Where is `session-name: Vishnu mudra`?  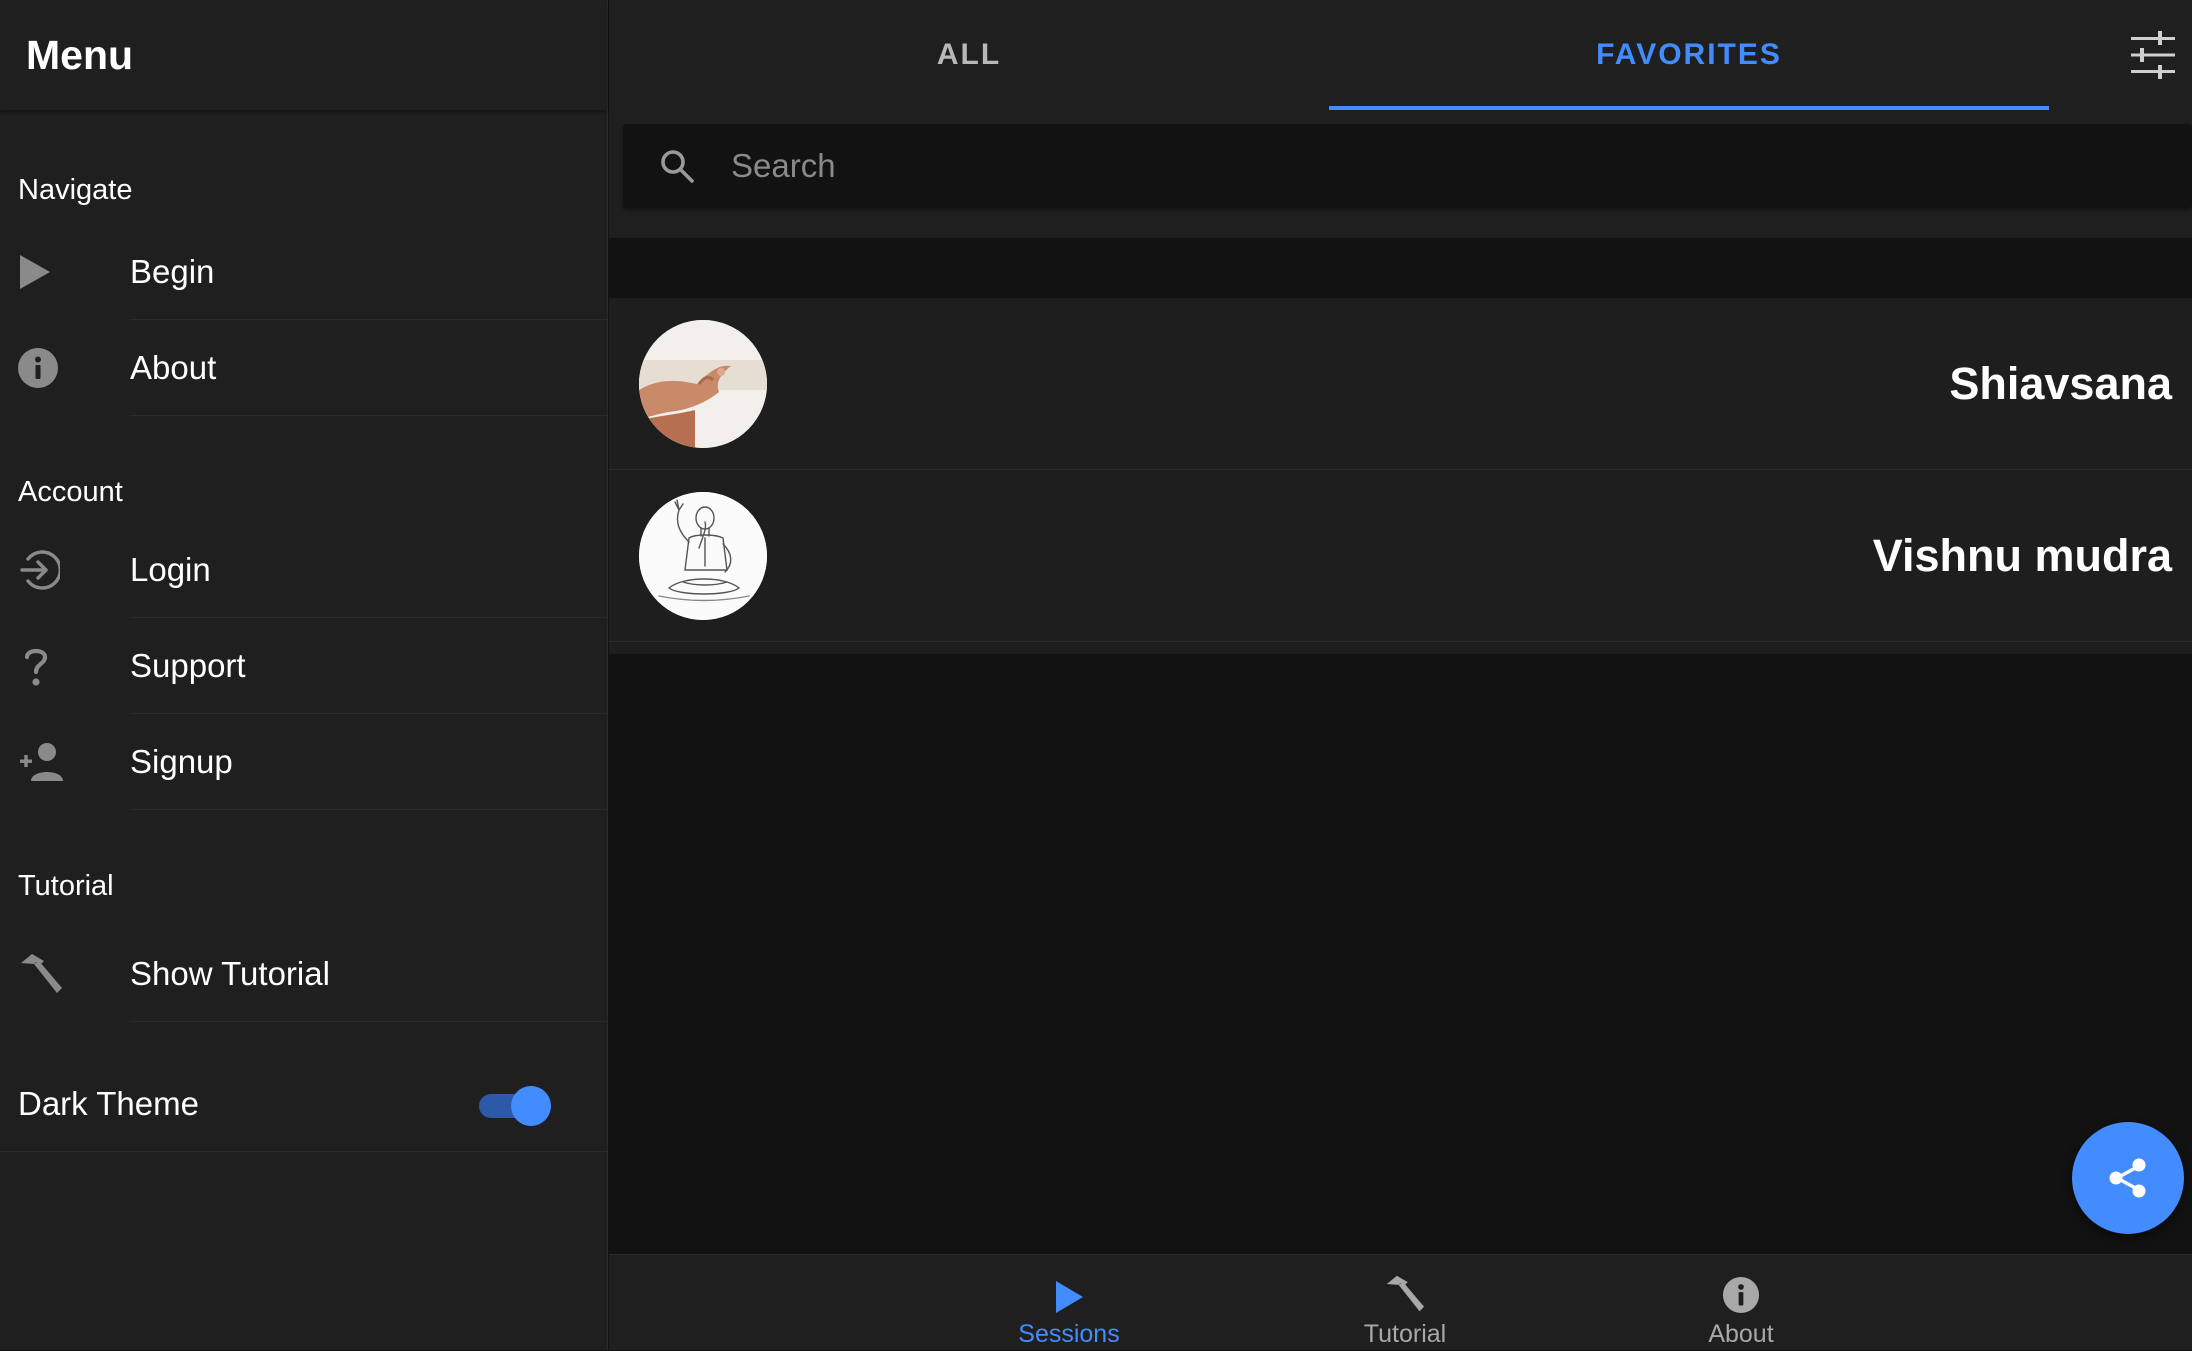
session-name: Vishnu mudra is located at coordinates (2022, 555).